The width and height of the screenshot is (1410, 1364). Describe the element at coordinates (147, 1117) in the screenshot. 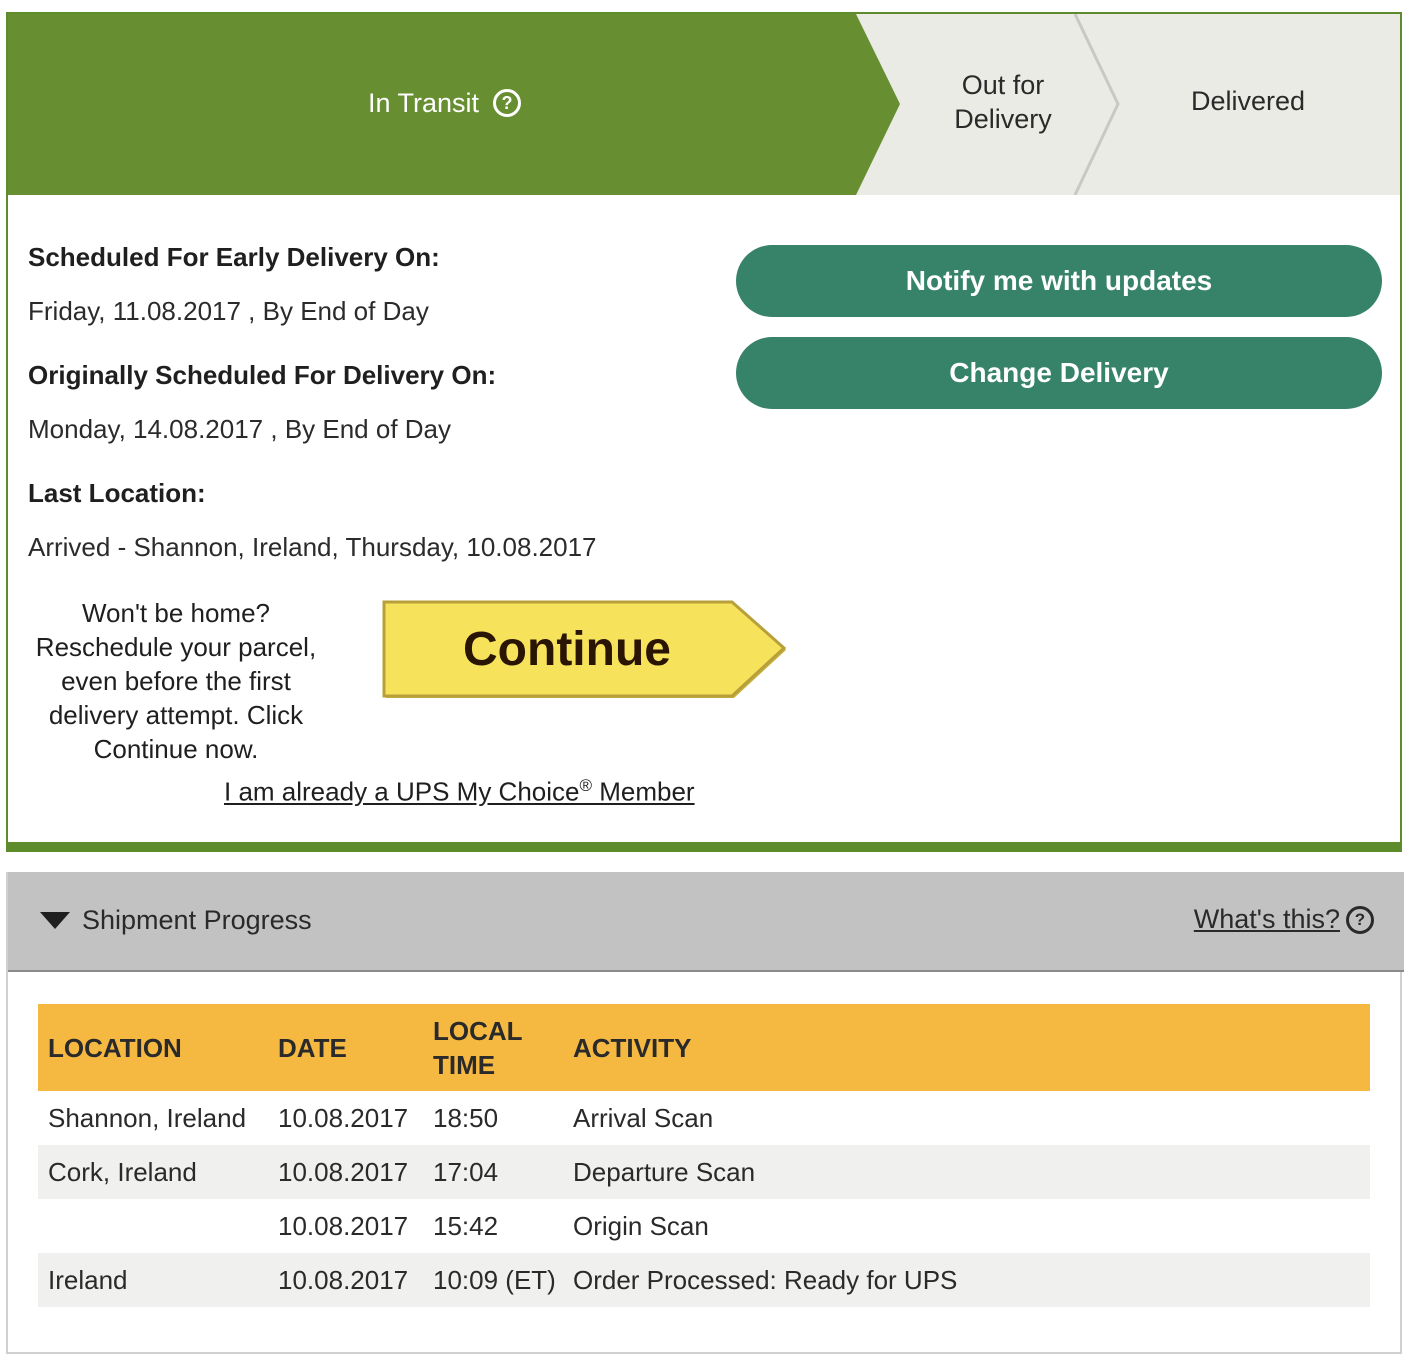

I see `cell-location: Shannon, Ireland` at that location.